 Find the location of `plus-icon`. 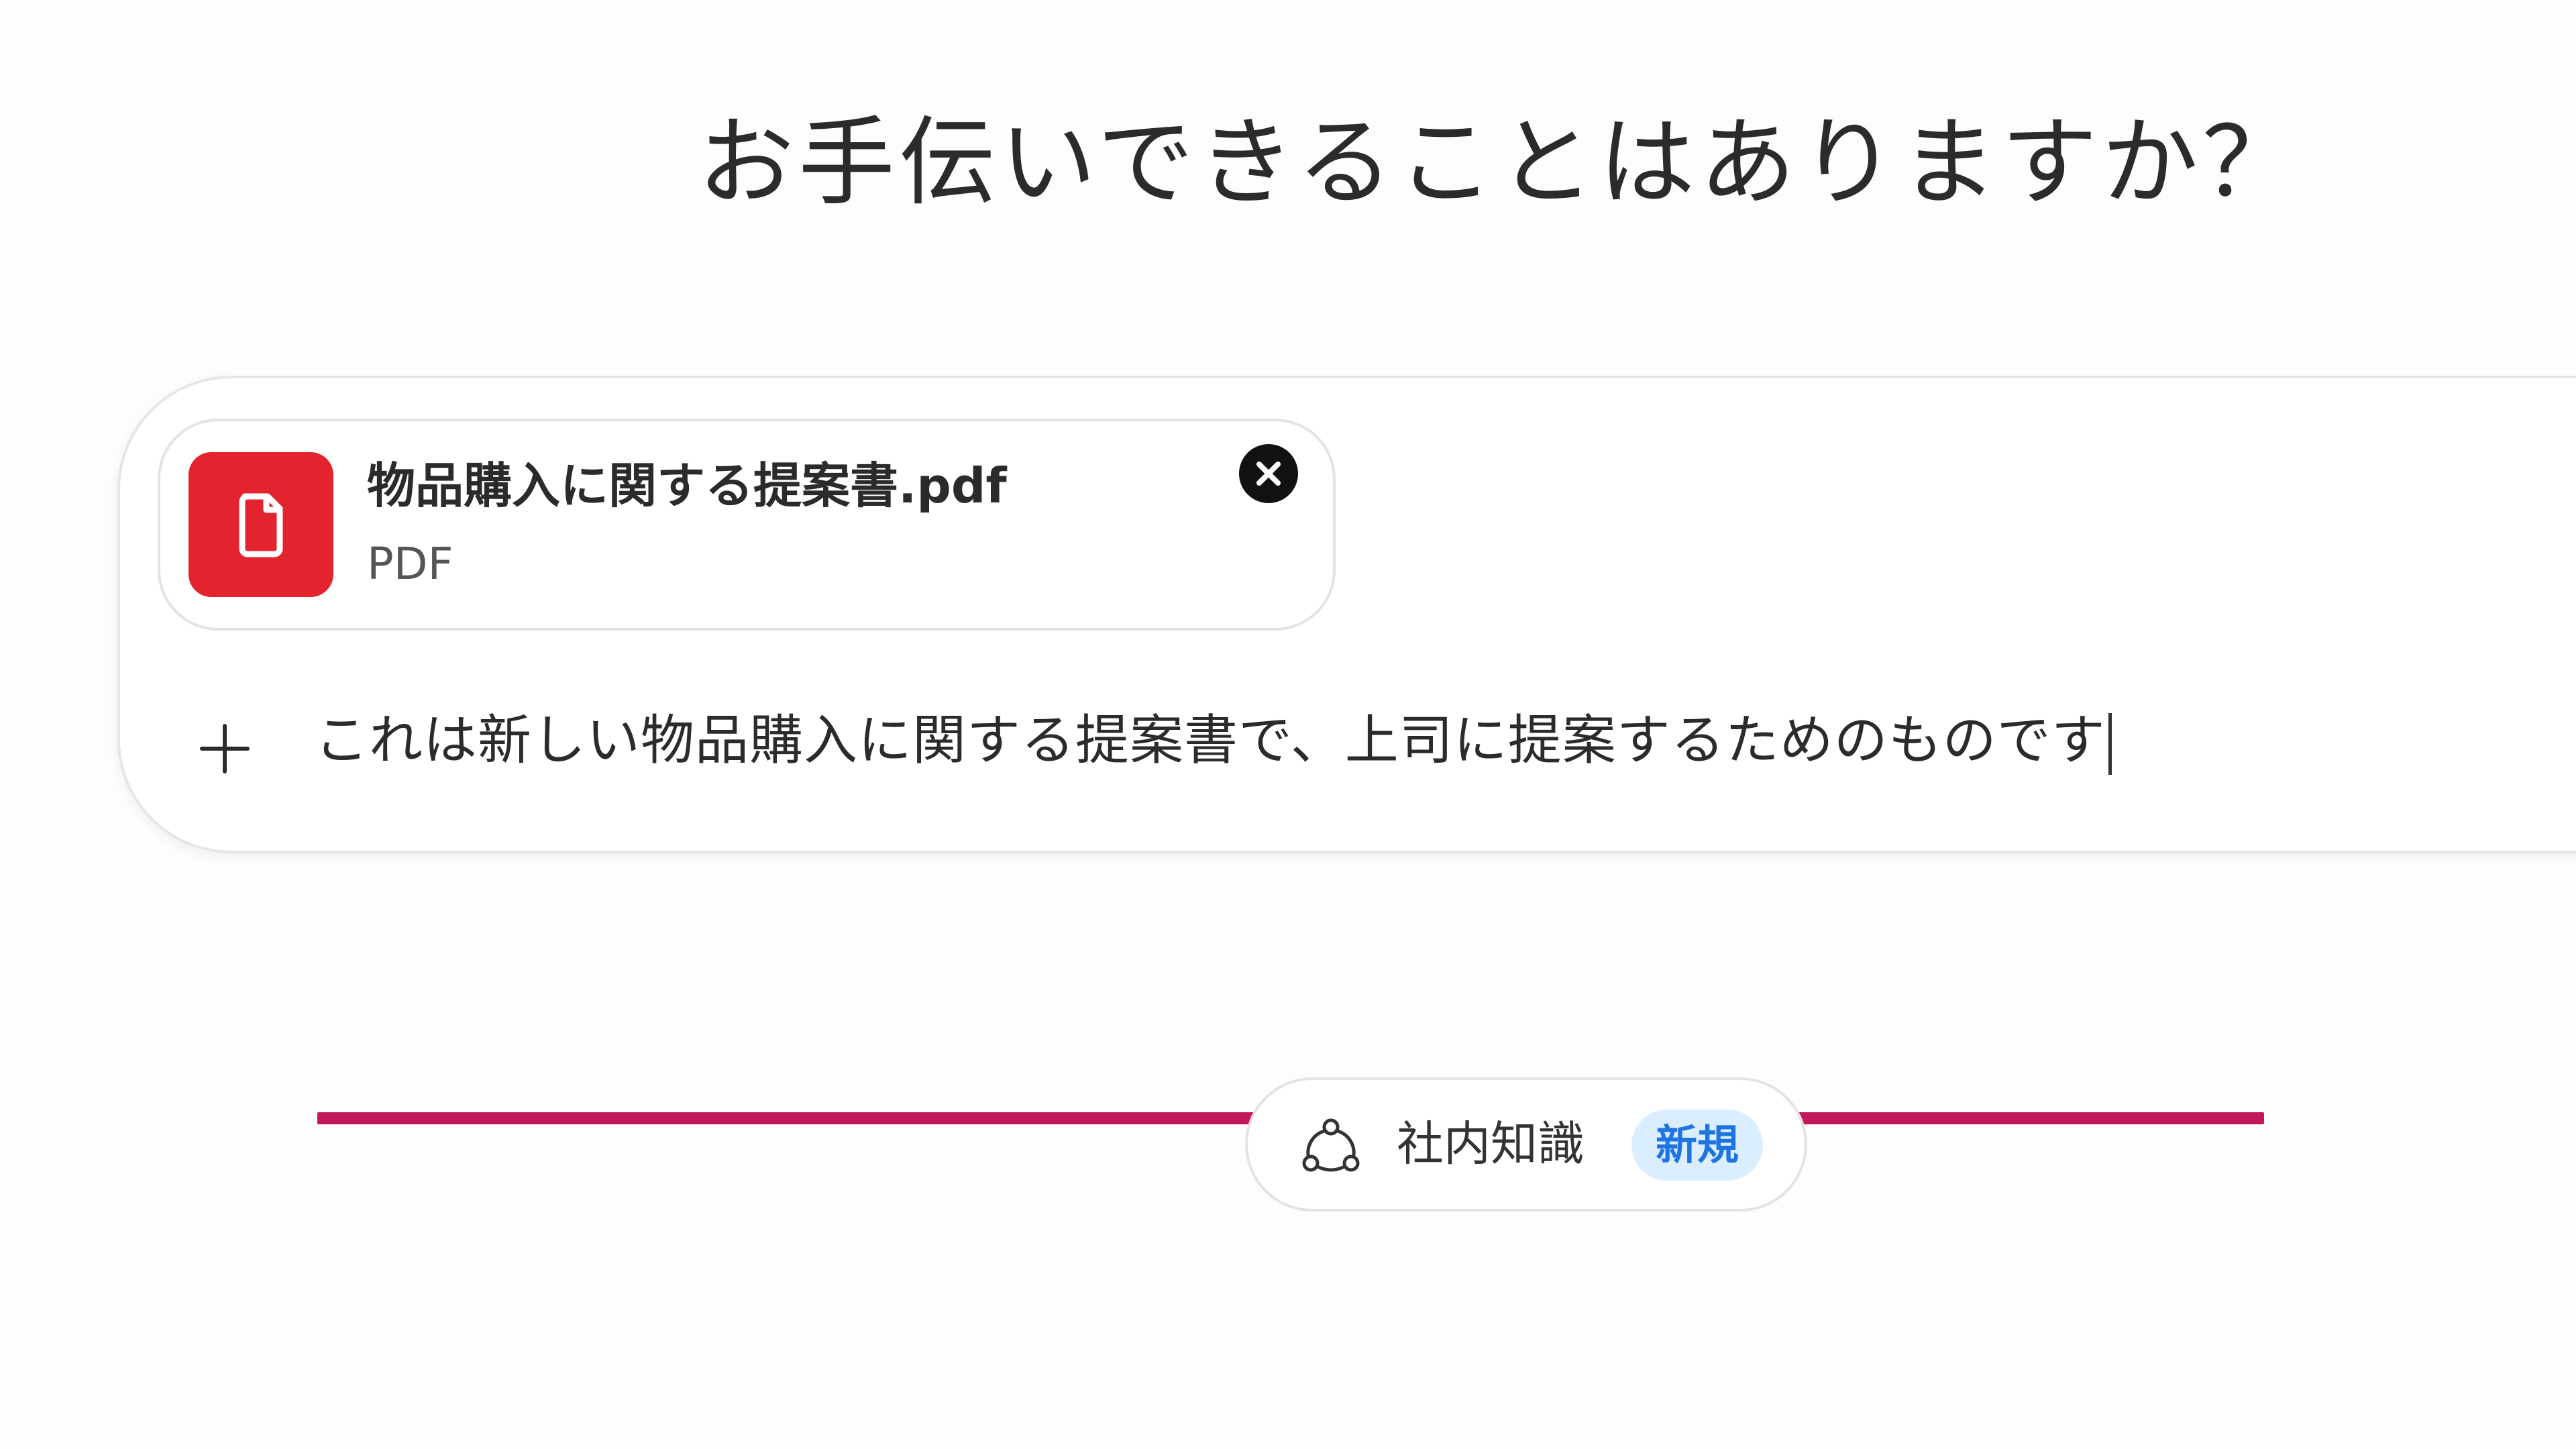

plus-icon is located at coordinates (225, 748).